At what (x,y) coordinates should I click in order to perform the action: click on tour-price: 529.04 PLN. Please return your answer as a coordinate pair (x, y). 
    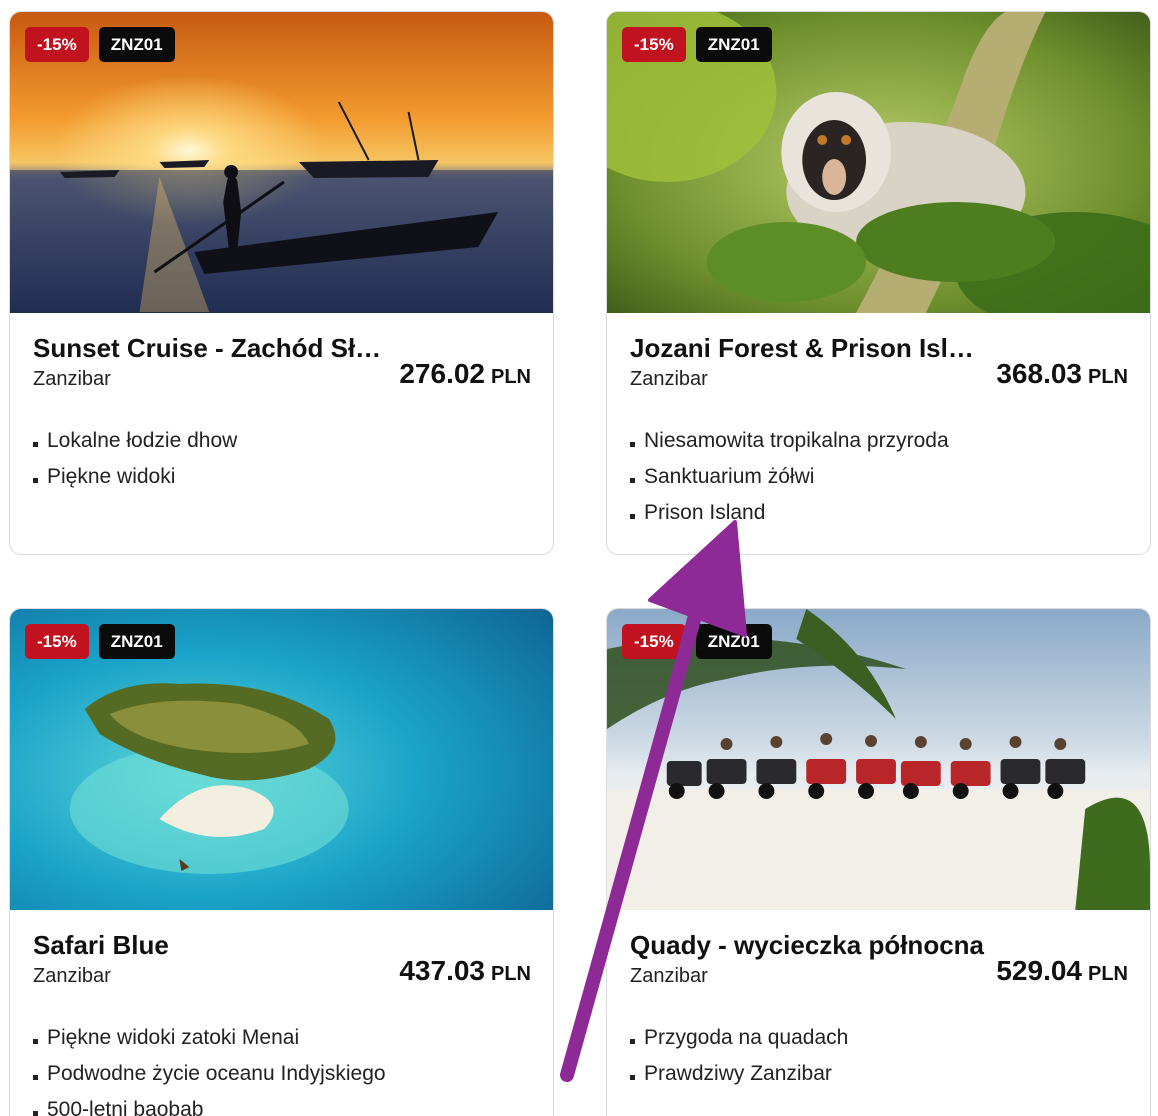
    Looking at the image, I should click on (1062, 971).